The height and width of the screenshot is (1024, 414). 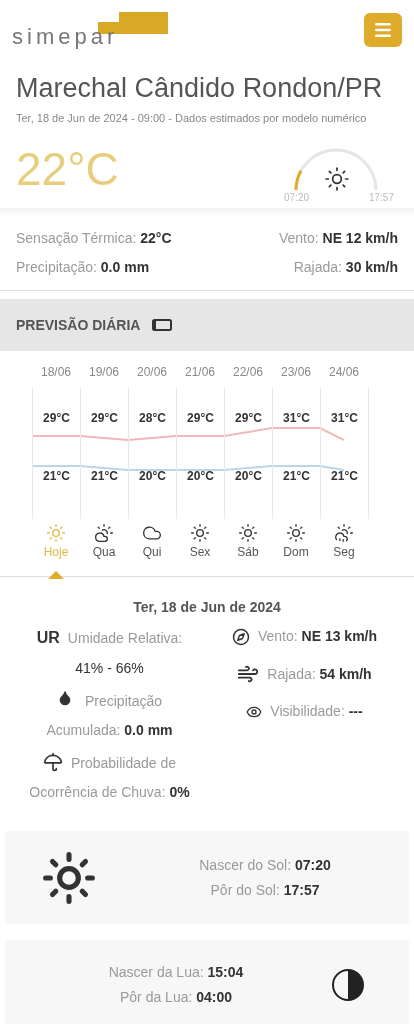 I want to click on sunset-time: 17:57, so click(x=381, y=198).